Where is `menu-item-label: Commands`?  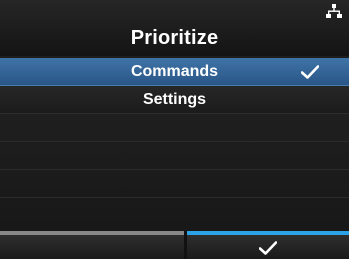
menu-item-label: Commands is located at coordinates (174, 71).